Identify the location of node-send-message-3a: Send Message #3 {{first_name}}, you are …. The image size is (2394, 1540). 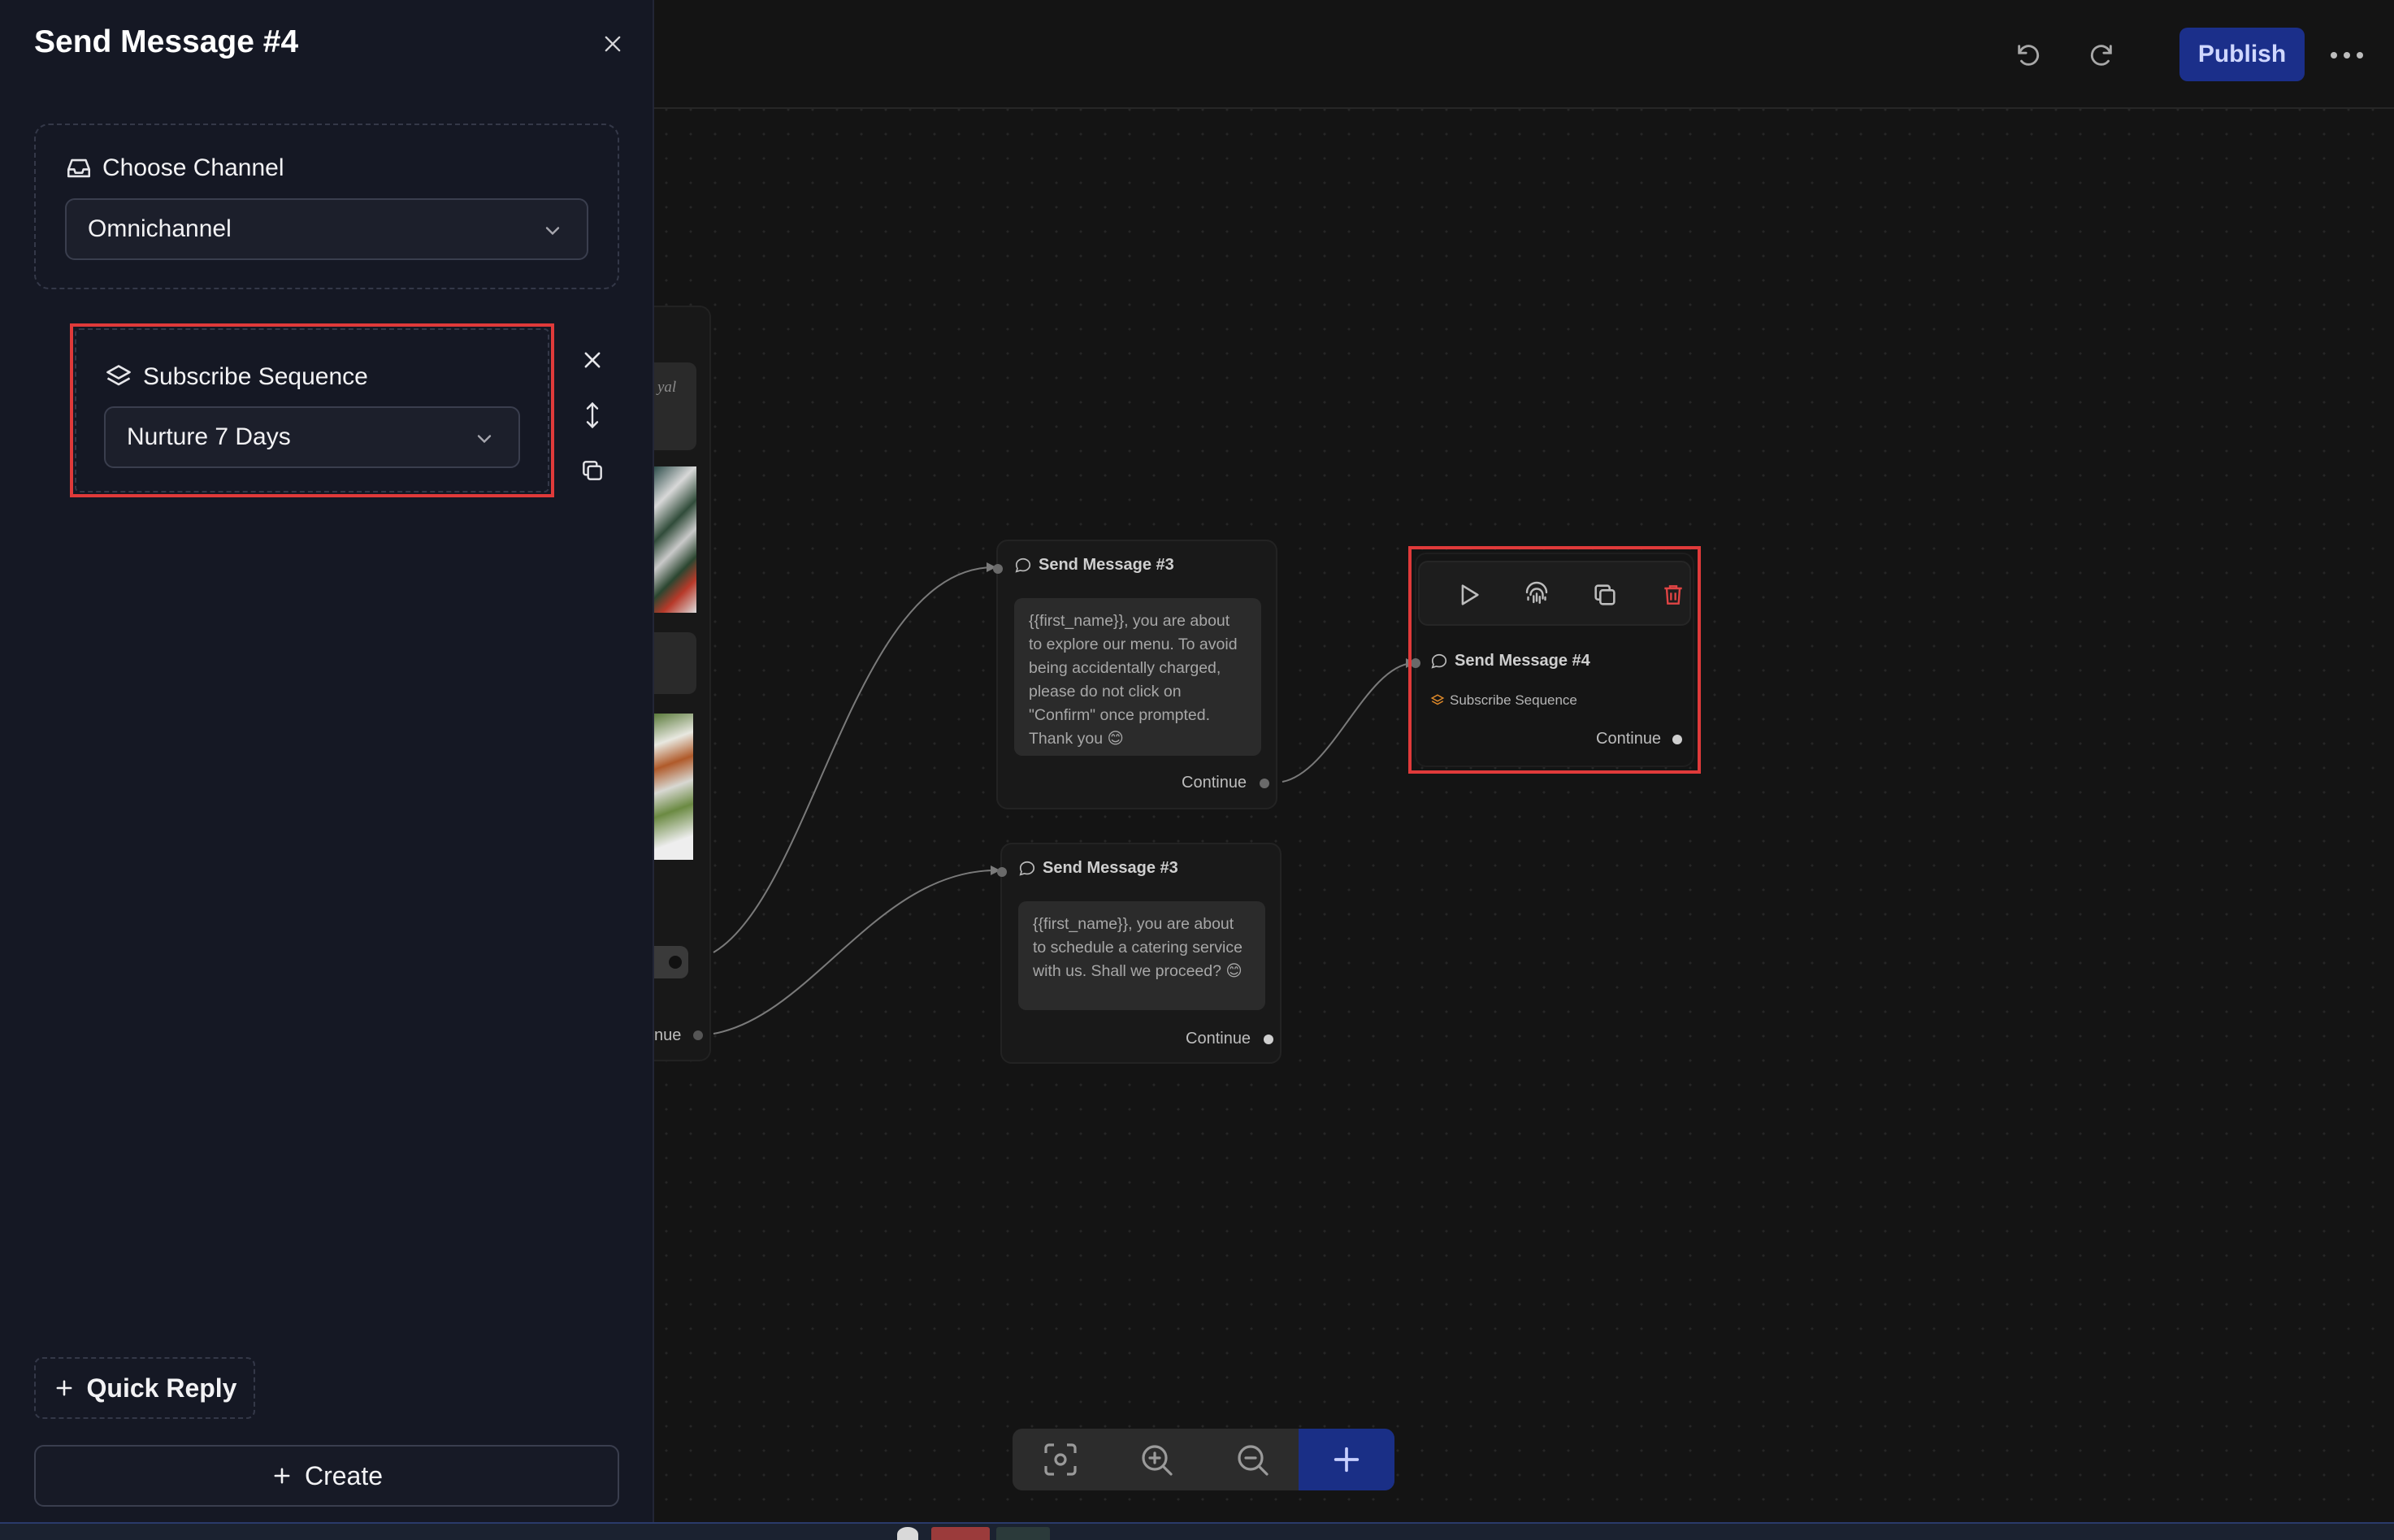
(1135, 675).